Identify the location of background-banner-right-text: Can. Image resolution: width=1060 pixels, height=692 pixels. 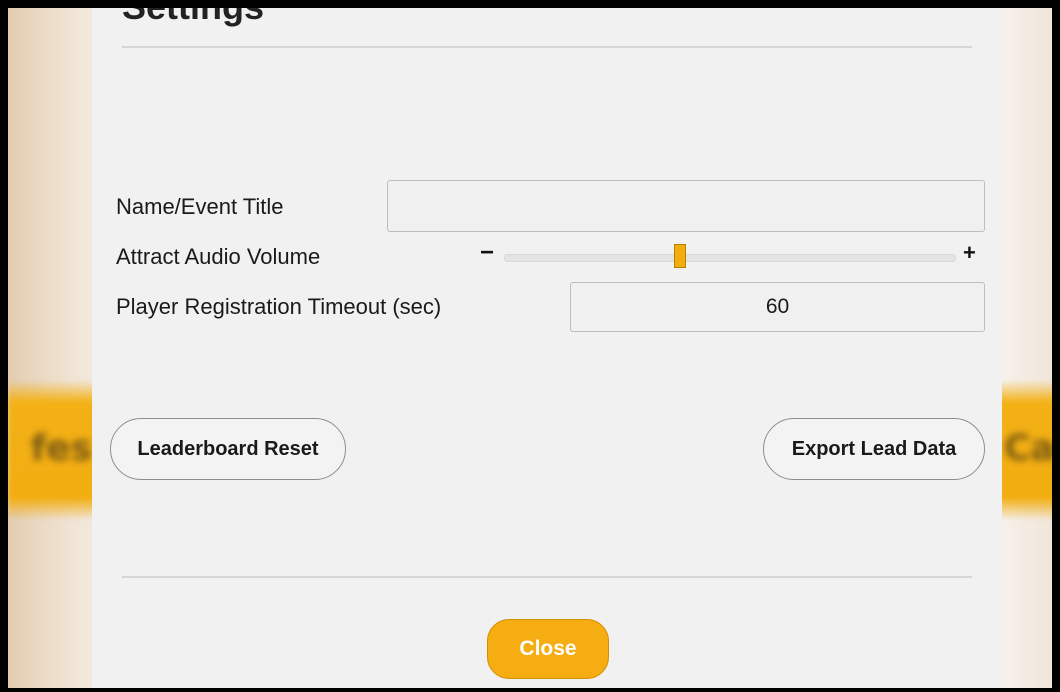
(1028, 448).